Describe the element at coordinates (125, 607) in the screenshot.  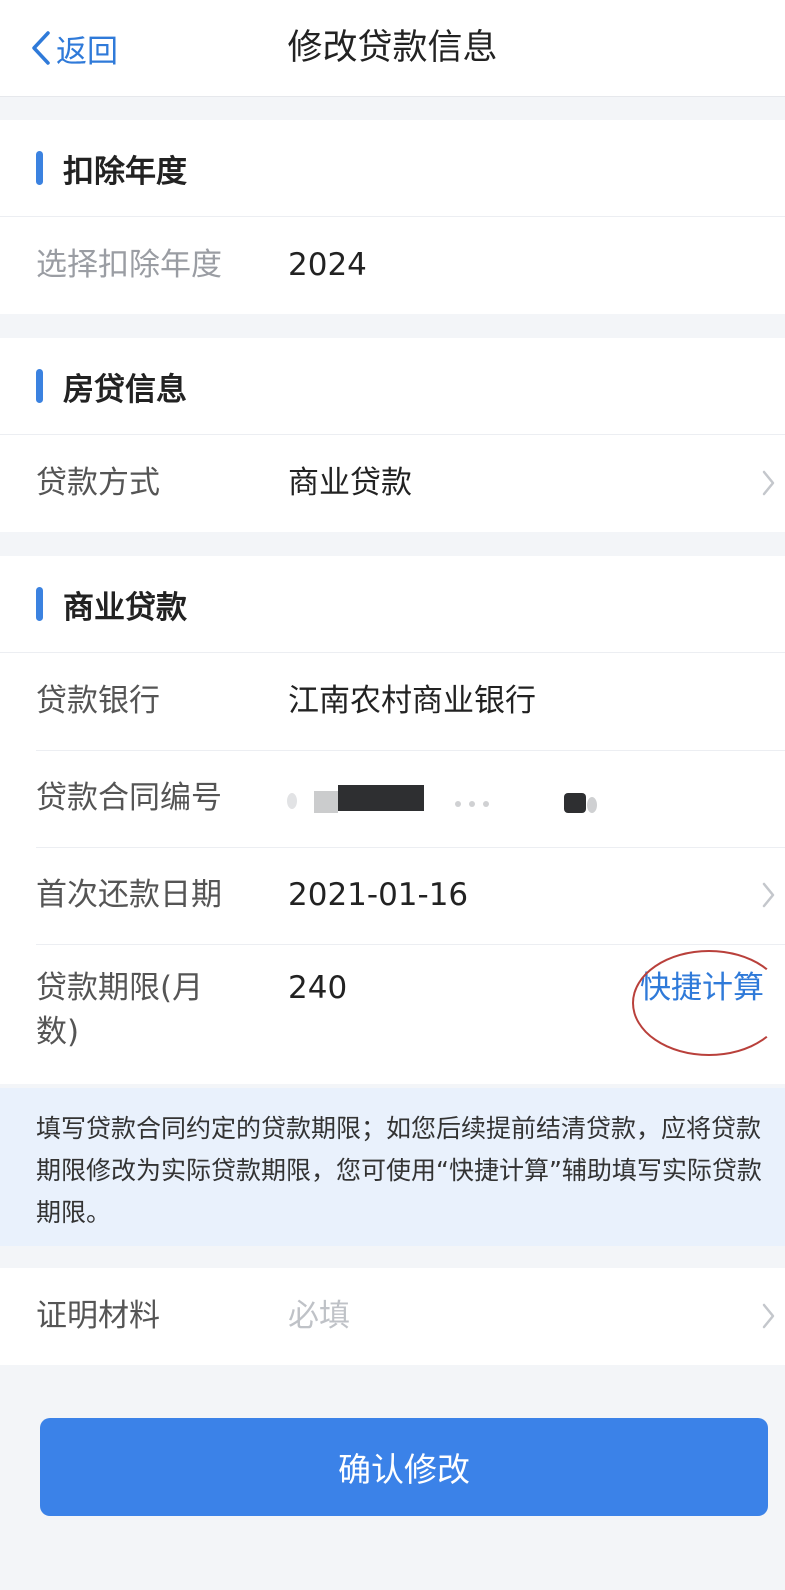
I see `section-title: 商业贷款` at that location.